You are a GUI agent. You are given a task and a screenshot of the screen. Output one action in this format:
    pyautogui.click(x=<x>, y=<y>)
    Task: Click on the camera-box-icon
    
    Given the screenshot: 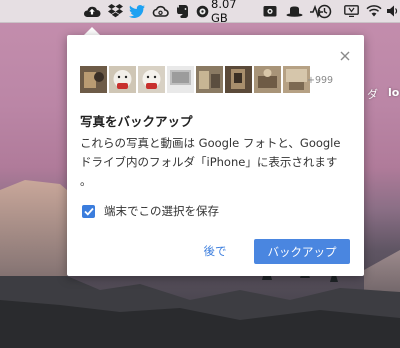 What is the action you would take?
    pyautogui.click(x=270, y=11)
    